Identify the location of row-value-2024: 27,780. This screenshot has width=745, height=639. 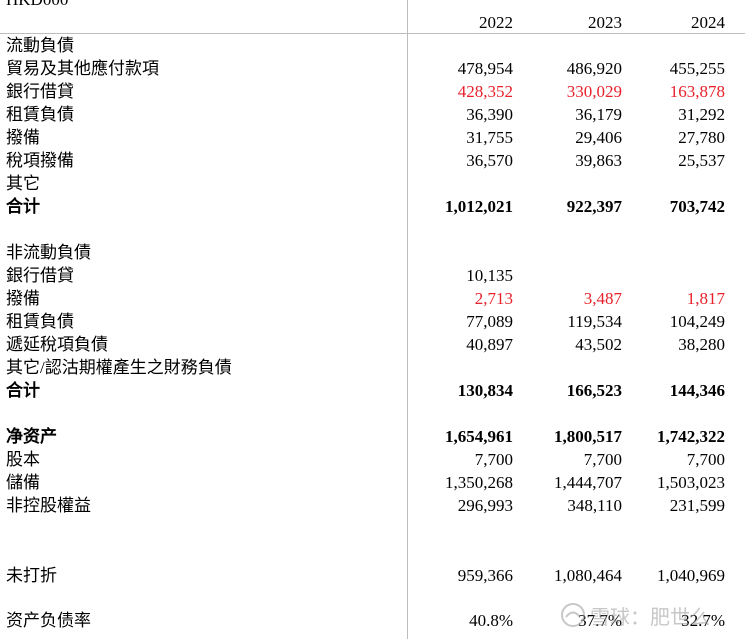
(701, 137).